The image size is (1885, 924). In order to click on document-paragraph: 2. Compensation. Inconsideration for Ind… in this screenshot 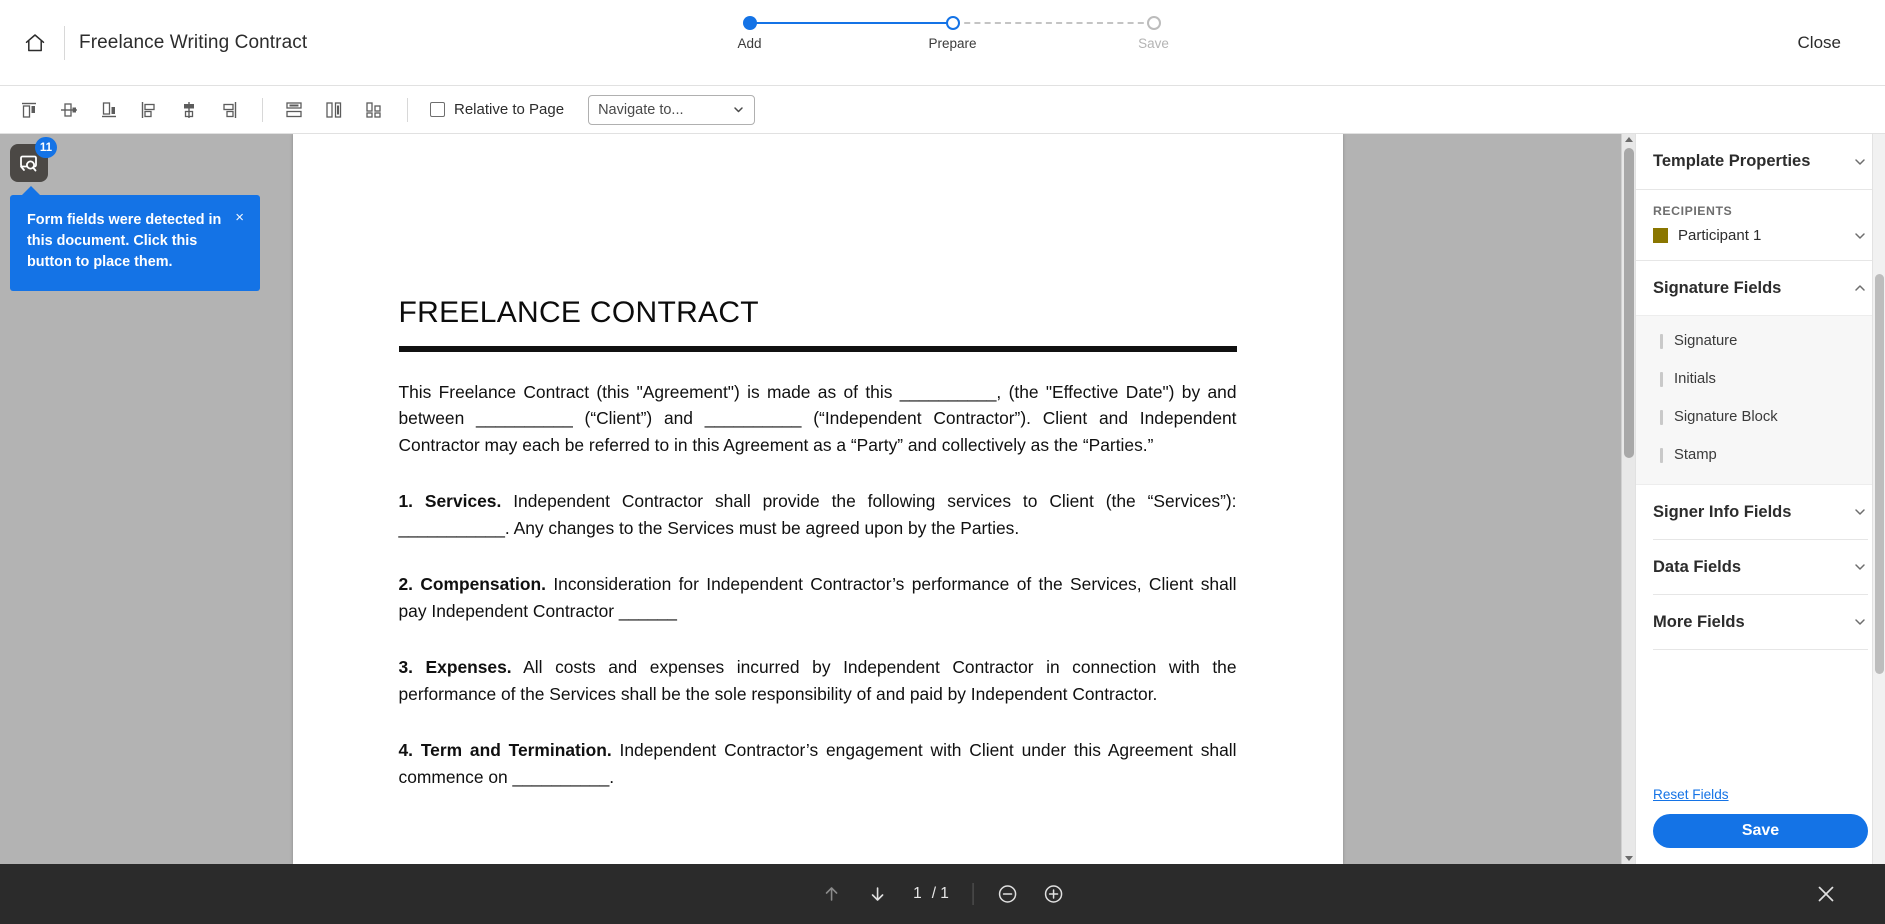, I will do `click(818, 597)`.